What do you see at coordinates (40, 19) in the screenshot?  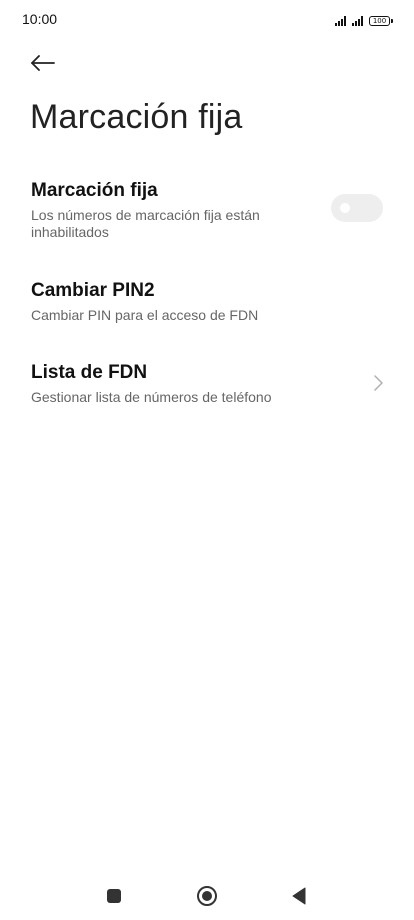 I see `status-time: 10:00` at bounding box center [40, 19].